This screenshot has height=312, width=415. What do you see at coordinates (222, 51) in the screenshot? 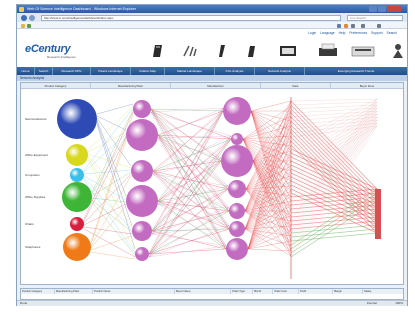
I see `pen-icon` at bounding box center [222, 51].